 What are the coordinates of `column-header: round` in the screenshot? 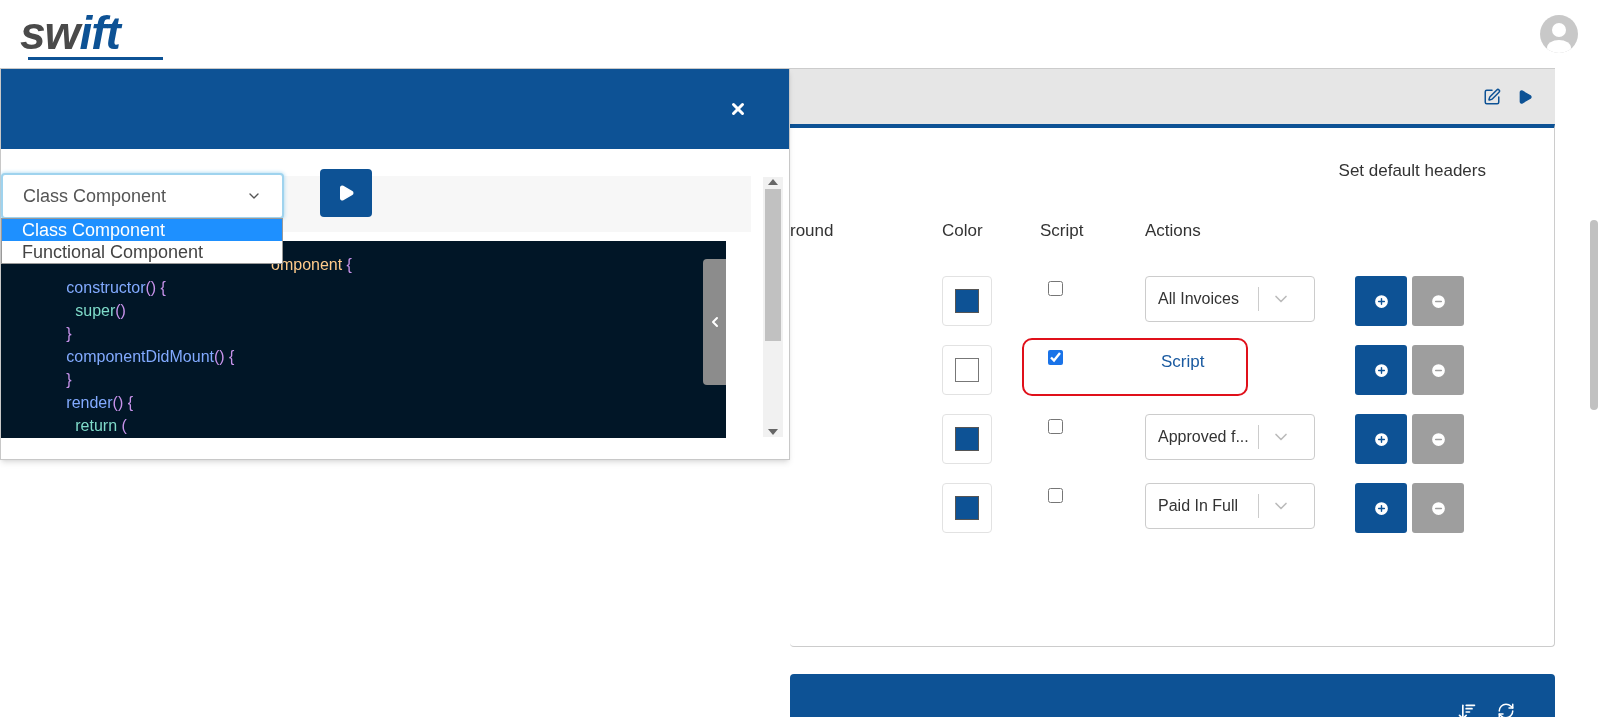 It's located at (812, 230).